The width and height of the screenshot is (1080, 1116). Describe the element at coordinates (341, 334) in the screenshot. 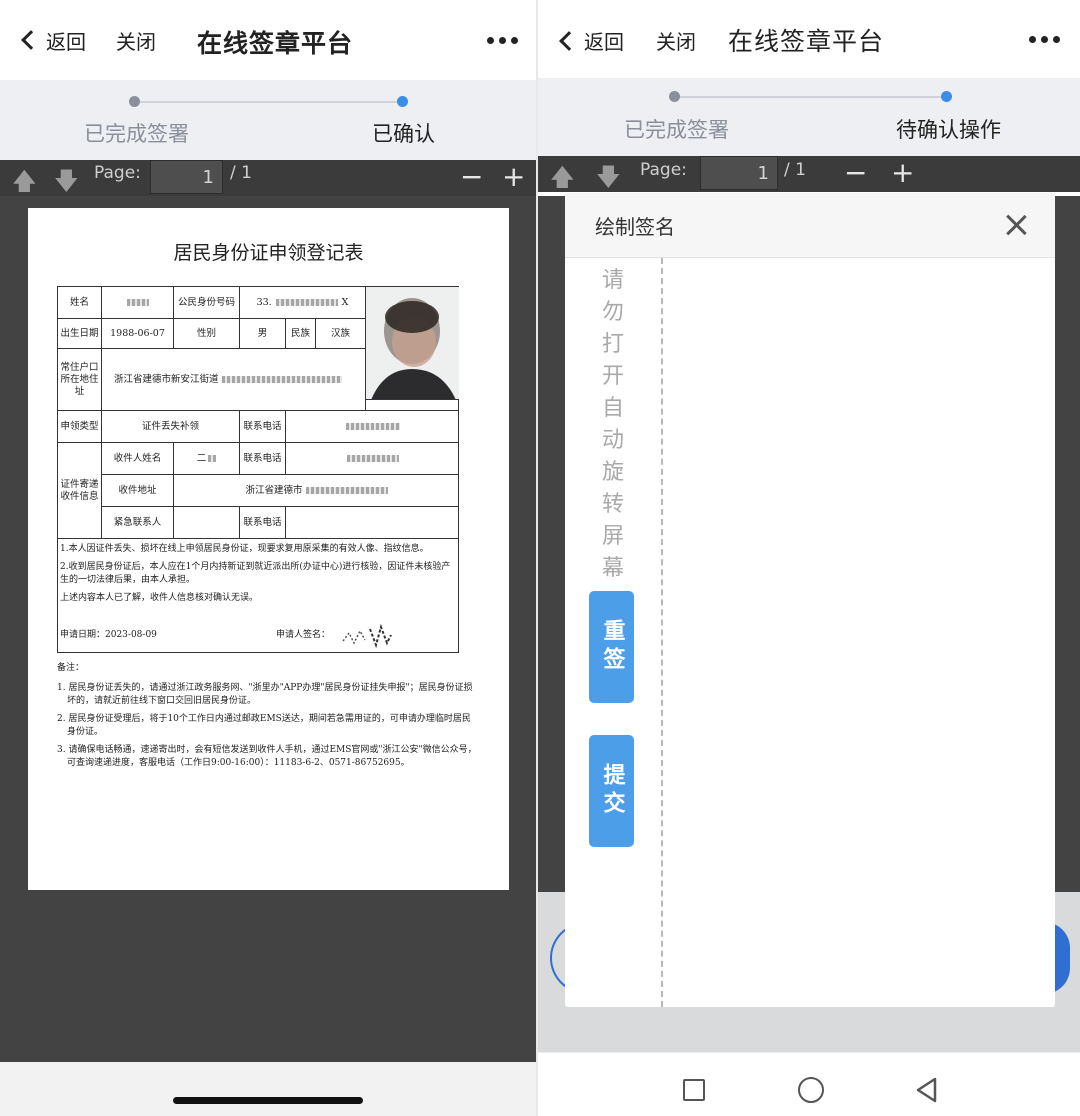

I see `value-ethnicity: 汉族` at that location.